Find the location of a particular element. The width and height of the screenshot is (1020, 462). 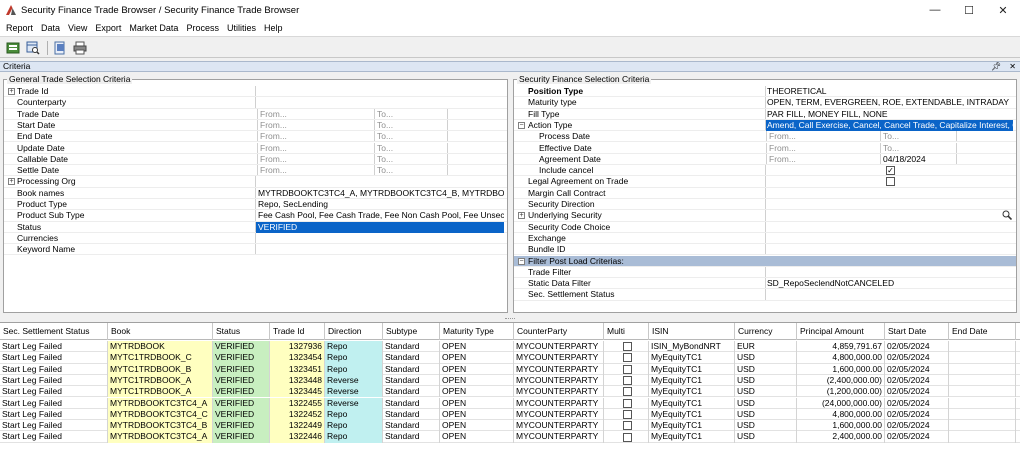

right-criteria-row: Sec. Settlement Status is located at coordinates (765, 295).